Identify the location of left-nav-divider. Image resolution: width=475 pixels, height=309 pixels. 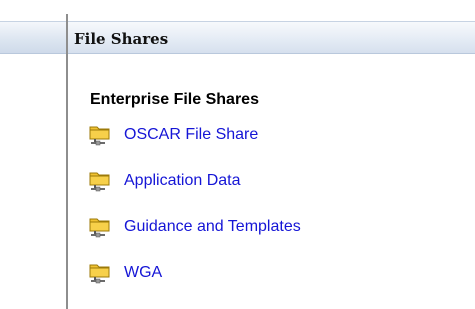
(67, 161).